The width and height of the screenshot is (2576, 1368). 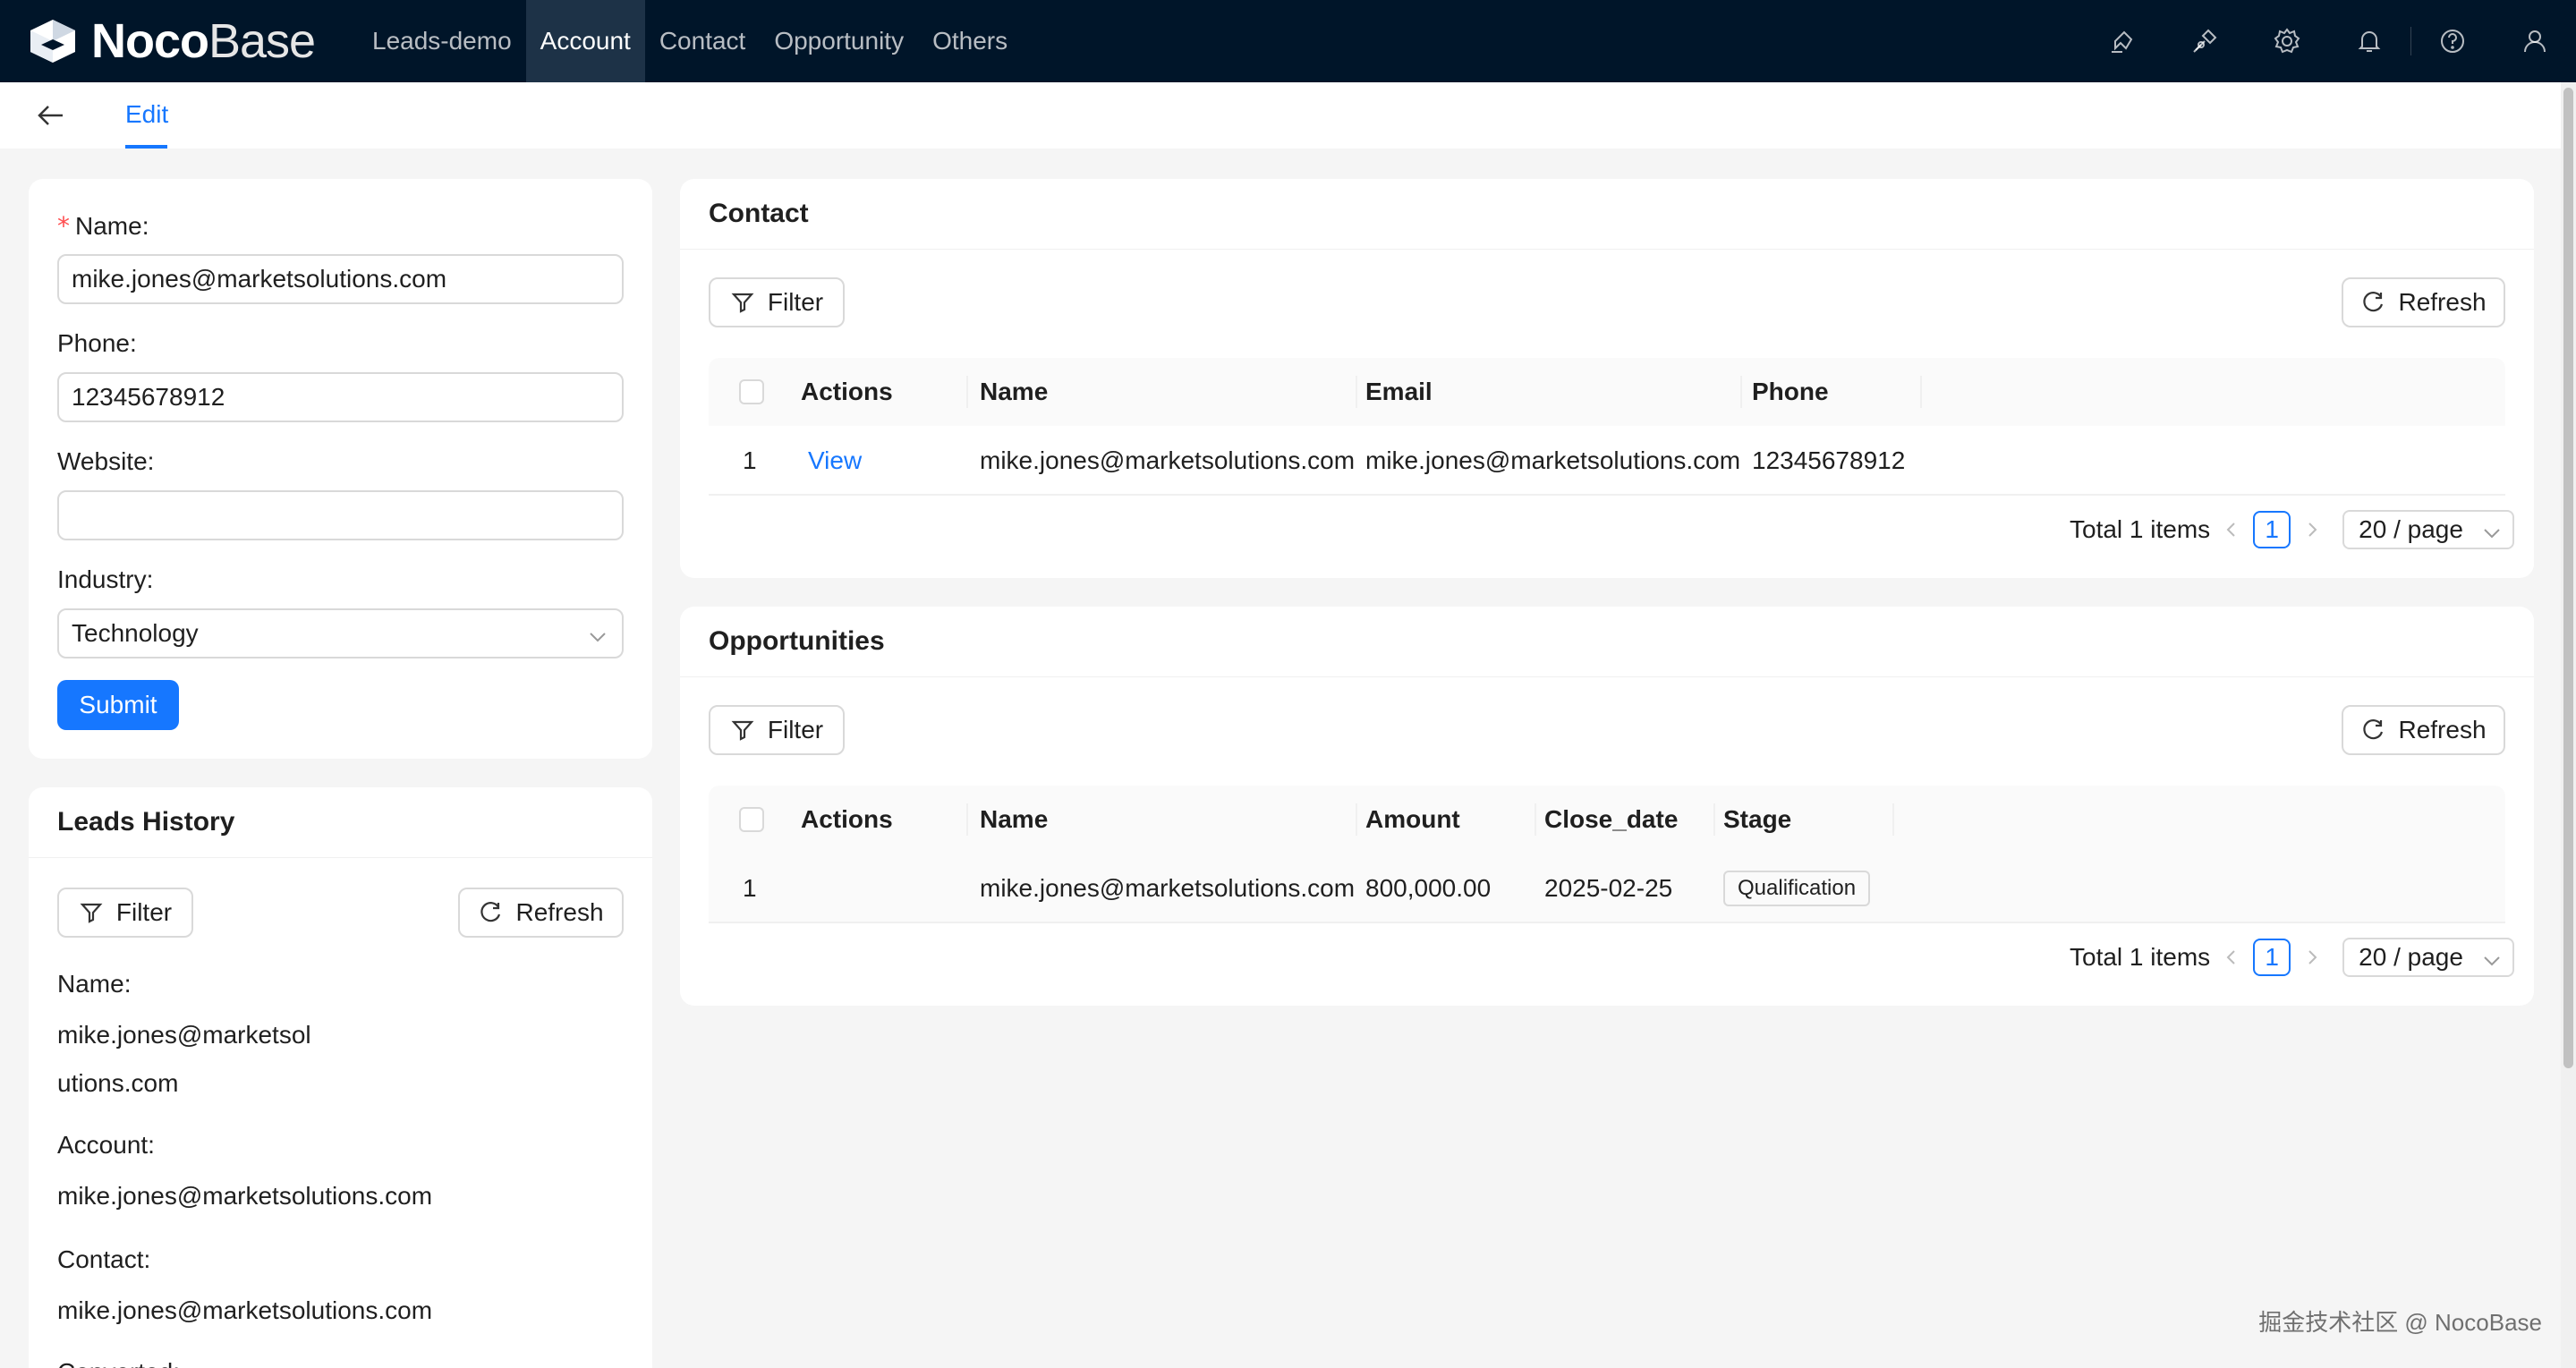 I want to click on tab-active-indicator, so click(x=146, y=147).